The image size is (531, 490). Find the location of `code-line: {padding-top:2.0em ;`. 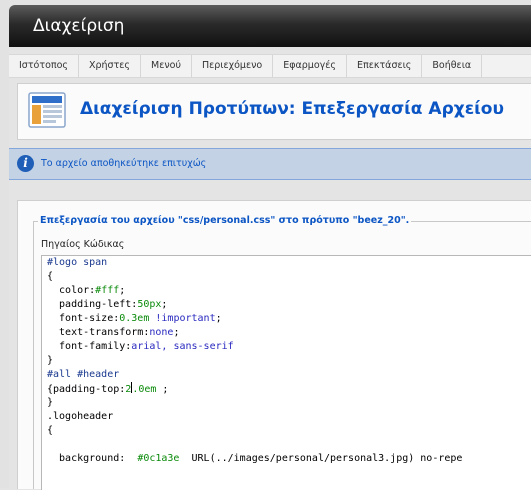

code-line: {padding-top:2.0em ; is located at coordinates (108, 388).